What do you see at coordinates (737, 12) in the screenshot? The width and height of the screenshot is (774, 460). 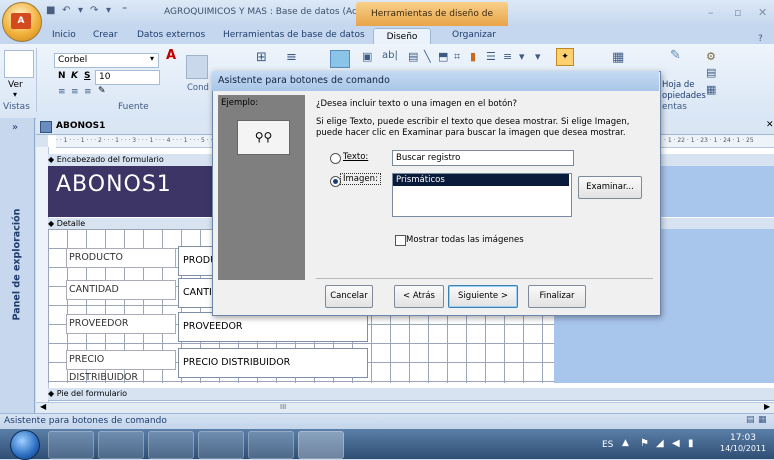 I see `maximize-icon: ▫` at bounding box center [737, 12].